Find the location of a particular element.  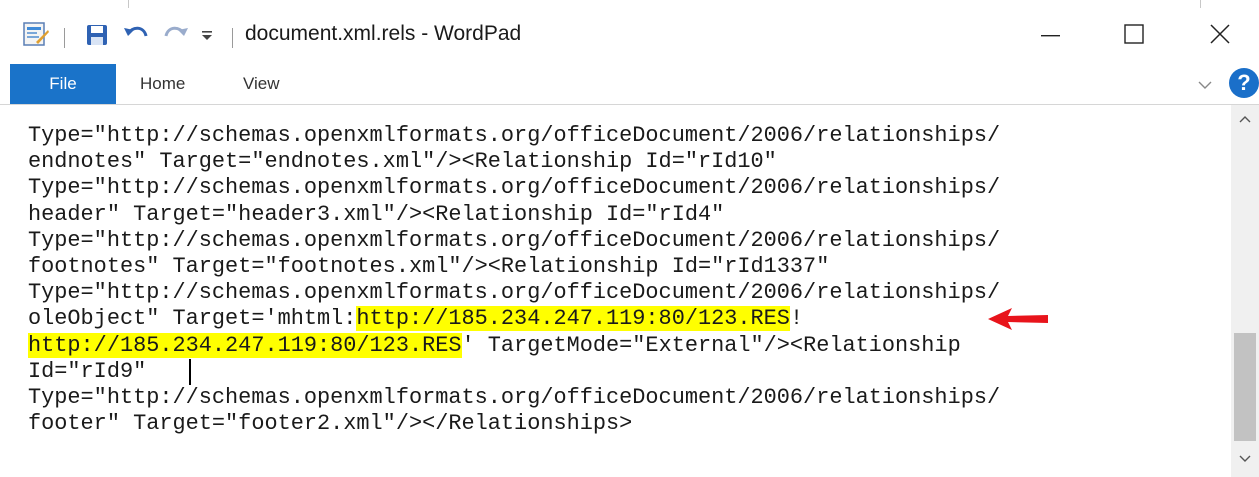

close-button is located at coordinates (1215, 36).